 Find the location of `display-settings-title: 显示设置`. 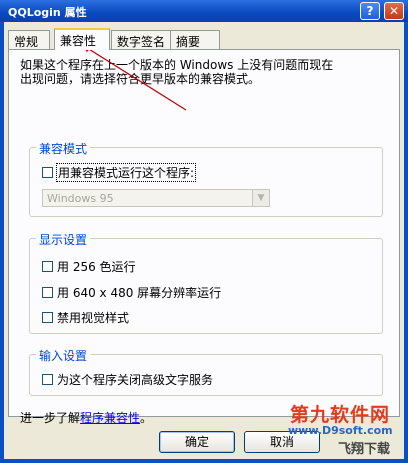

display-settings-title: 显示设置 is located at coordinates (63, 239).